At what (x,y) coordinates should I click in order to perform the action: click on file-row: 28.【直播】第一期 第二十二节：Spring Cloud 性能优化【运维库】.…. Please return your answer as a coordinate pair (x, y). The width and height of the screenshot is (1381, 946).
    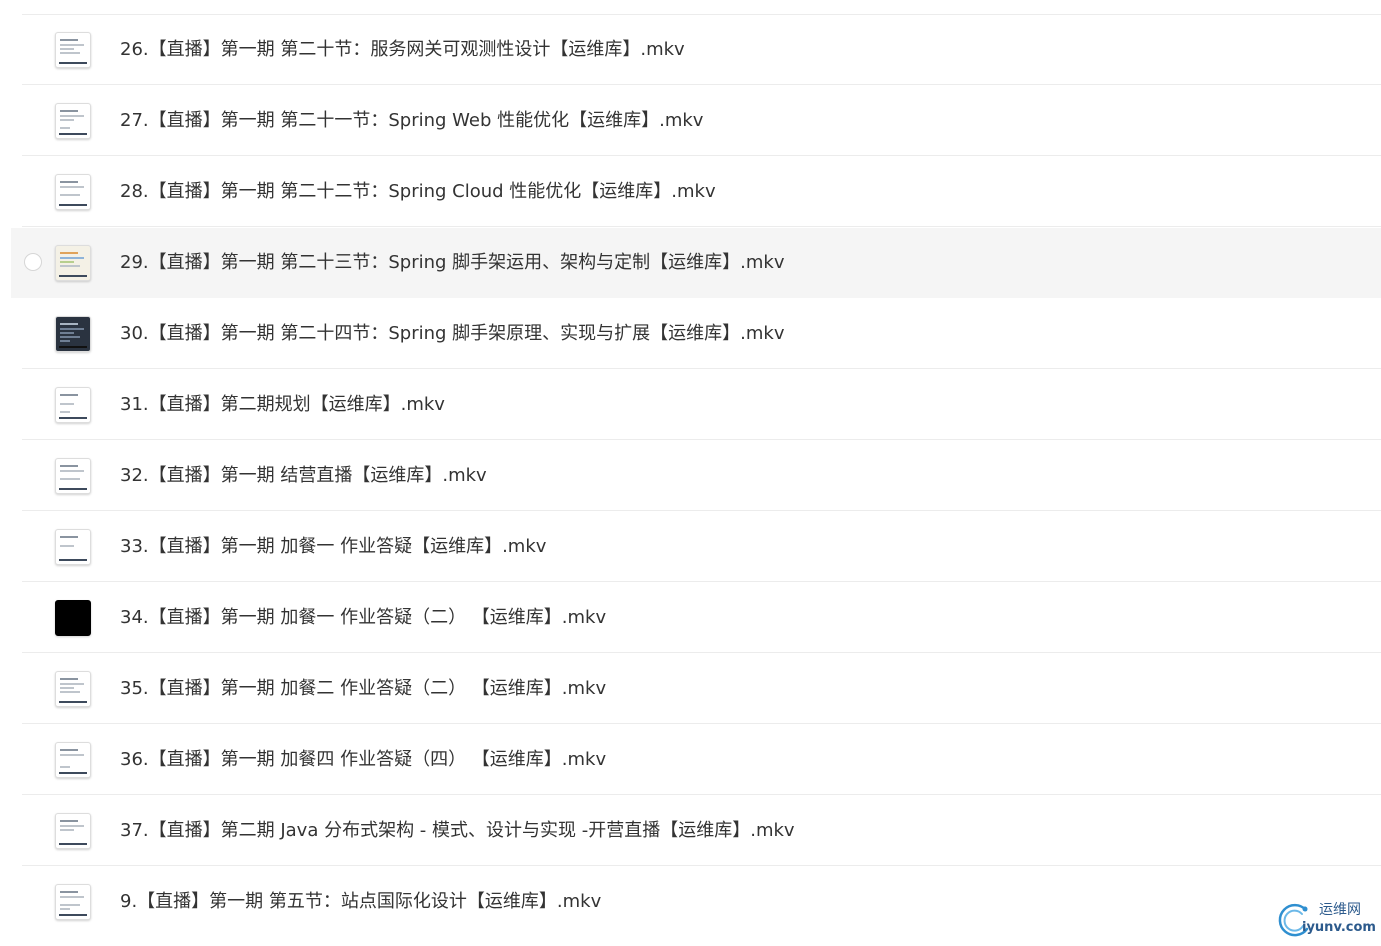
    Looking at the image, I should click on (690, 192).